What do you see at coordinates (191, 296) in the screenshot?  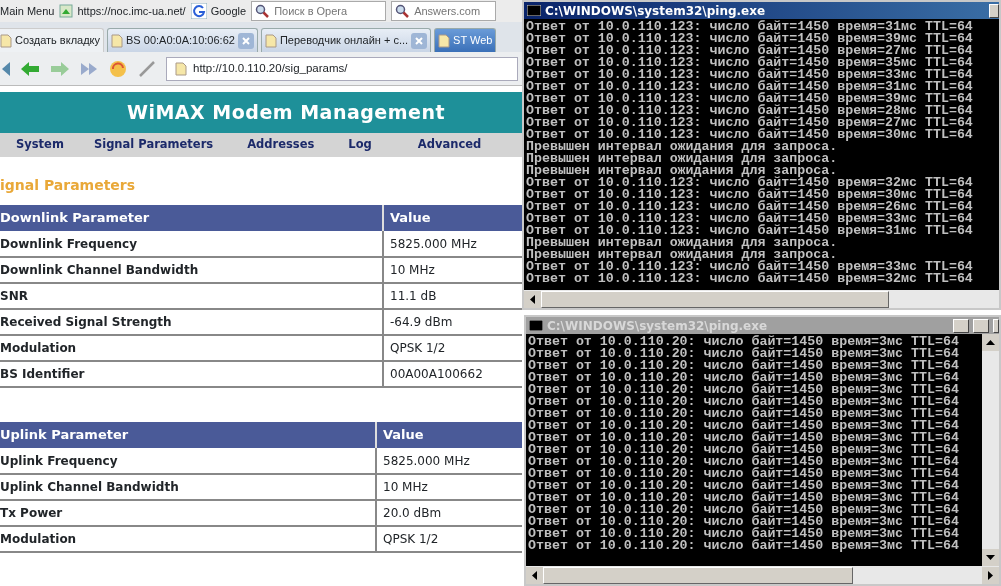 I see `table-cell: SNR` at bounding box center [191, 296].